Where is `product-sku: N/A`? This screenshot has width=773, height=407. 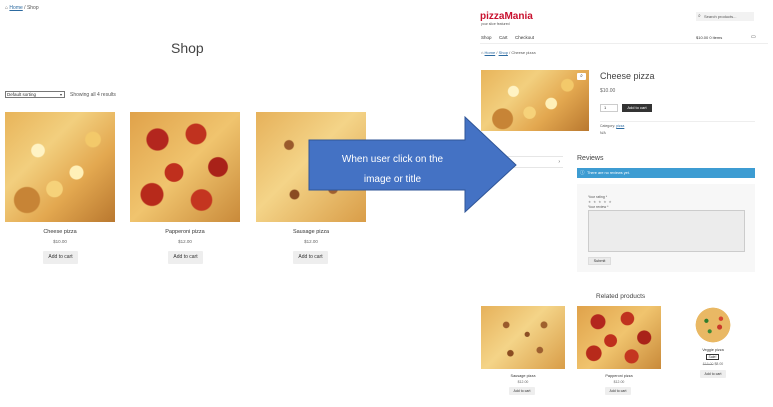 product-sku: N/A is located at coordinates (603, 133).